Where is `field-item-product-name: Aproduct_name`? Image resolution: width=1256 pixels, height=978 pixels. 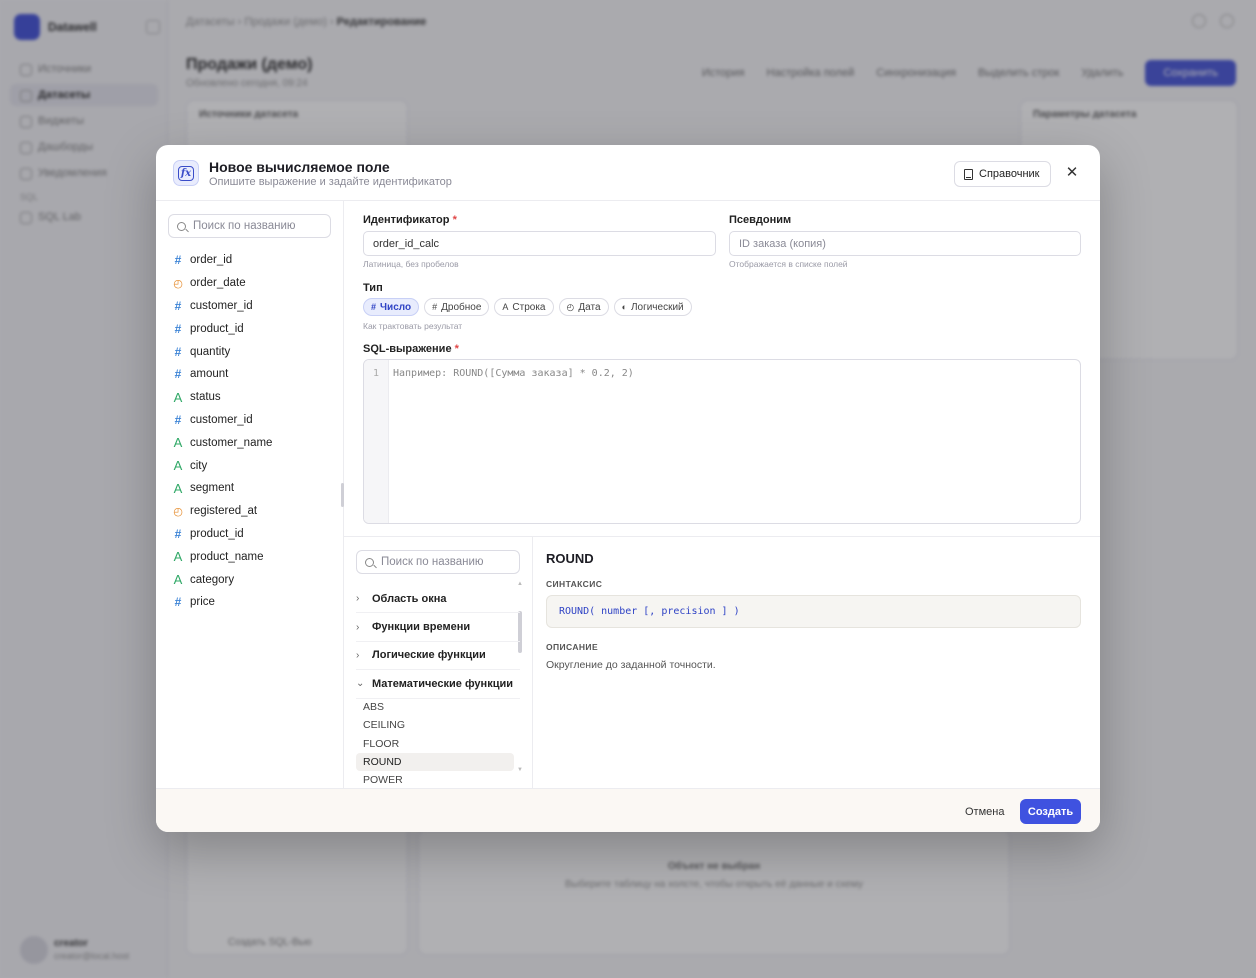 field-item-product-name: Aproduct_name is located at coordinates (252, 556).